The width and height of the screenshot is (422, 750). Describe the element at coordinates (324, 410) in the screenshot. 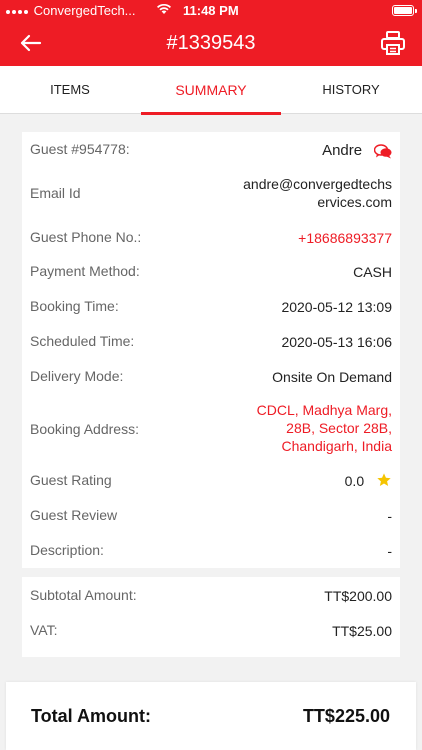

I see `address-line1: CDCL, Madhya Marg,` at that location.